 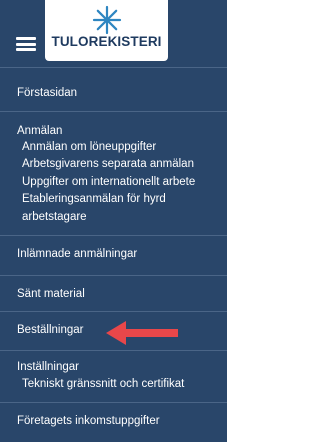 What do you see at coordinates (107, 20) in the screenshot?
I see `star-burst-icon` at bounding box center [107, 20].